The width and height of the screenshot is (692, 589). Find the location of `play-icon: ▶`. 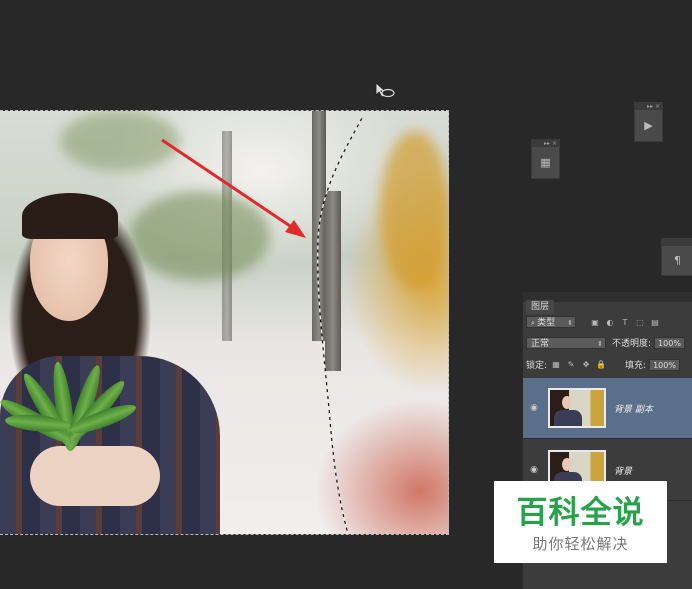

play-icon: ▶ is located at coordinates (648, 125).